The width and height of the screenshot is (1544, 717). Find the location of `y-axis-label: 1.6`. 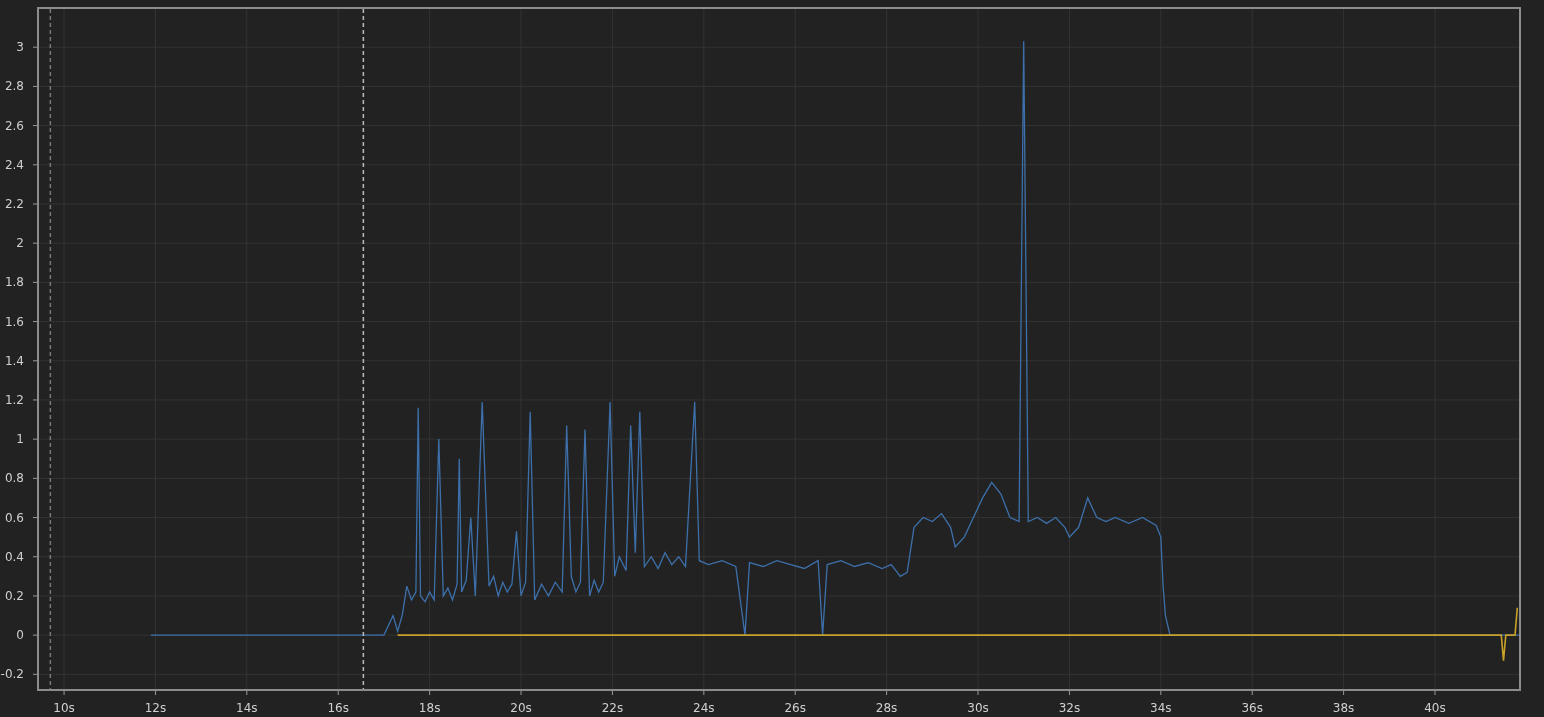

y-axis-label: 1.6 is located at coordinates (14, 321).